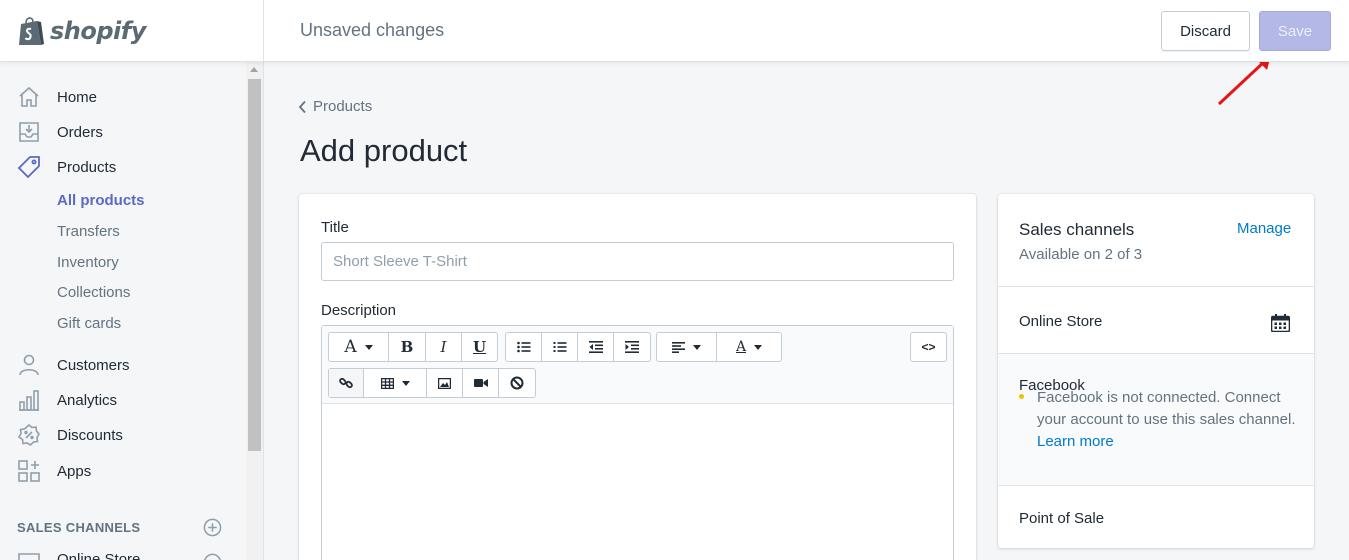 This screenshot has height=560, width=1349. I want to click on italic-button: I, so click(444, 347).